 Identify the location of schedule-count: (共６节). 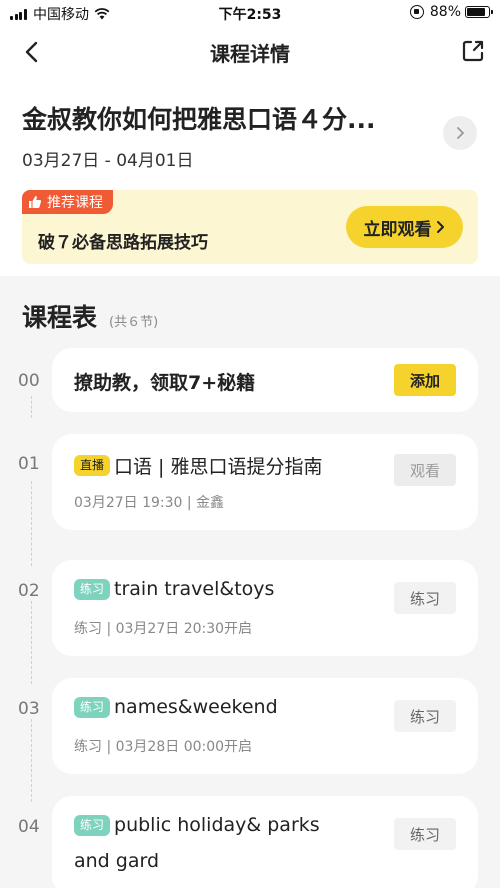
(134, 322).